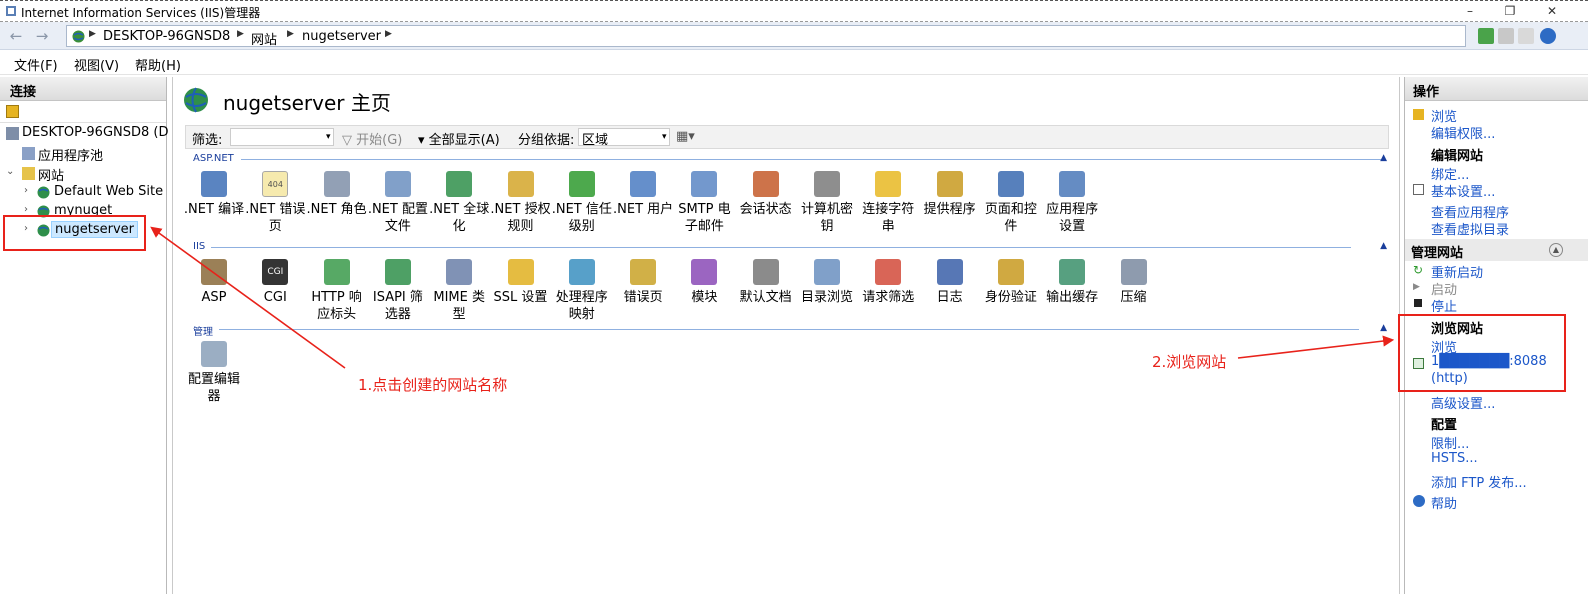 Image resolution: width=1588 pixels, height=594 pixels. What do you see at coordinates (459, 203) in the screenshot?
I see `feature-0-4: .NET 全球化` at bounding box center [459, 203].